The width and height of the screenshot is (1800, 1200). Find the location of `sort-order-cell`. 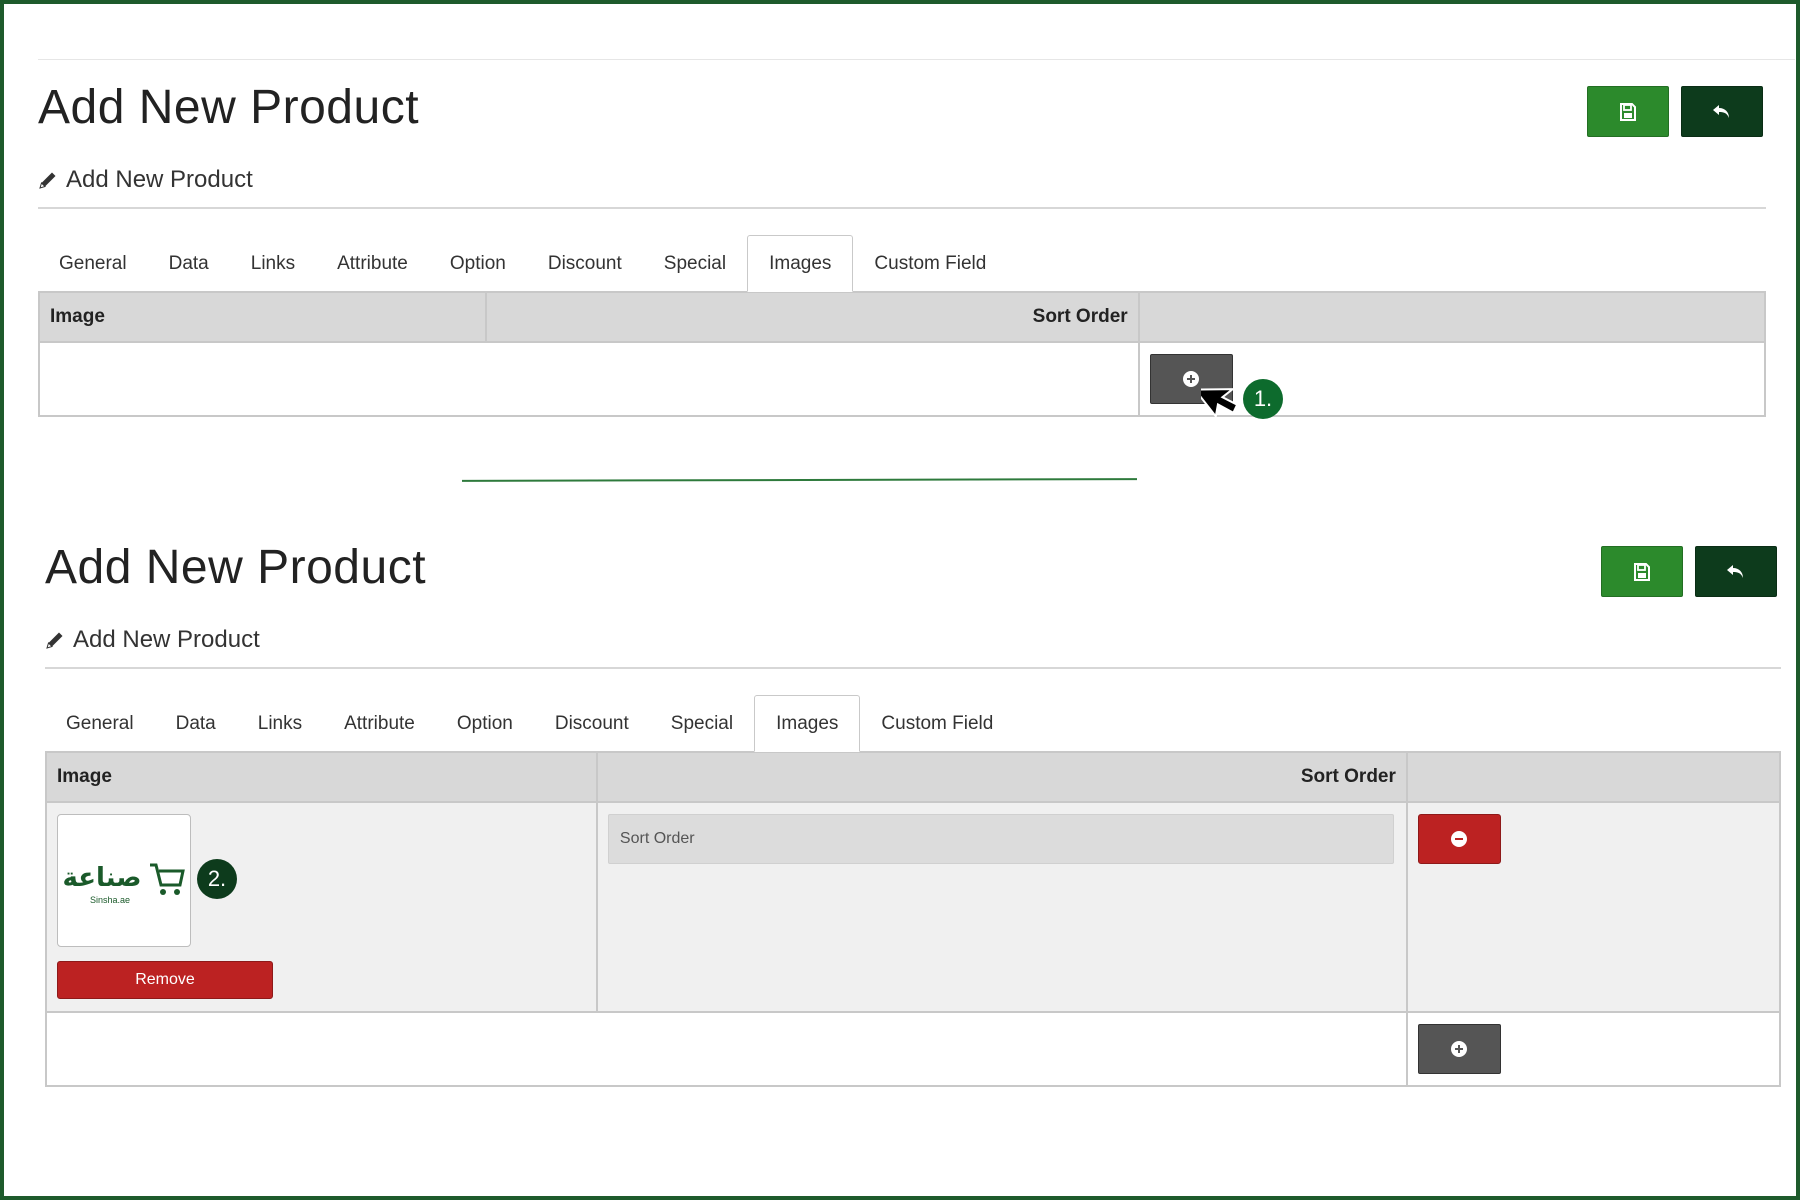

sort-order-cell is located at coordinates (1001, 907).